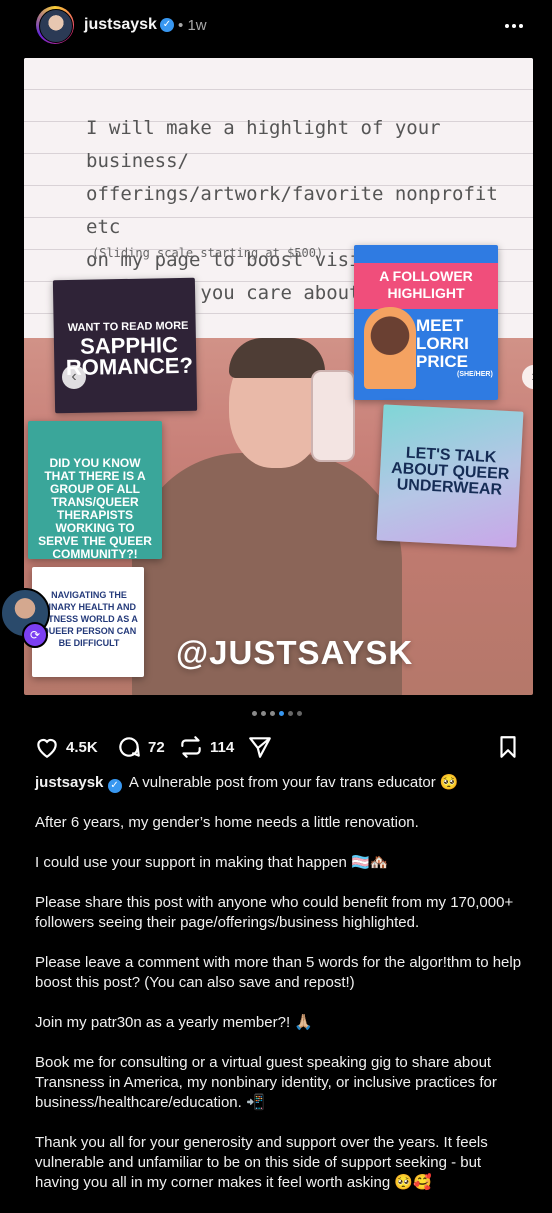 The height and width of the screenshot is (1213, 552). I want to click on share-button, so click(260, 747).